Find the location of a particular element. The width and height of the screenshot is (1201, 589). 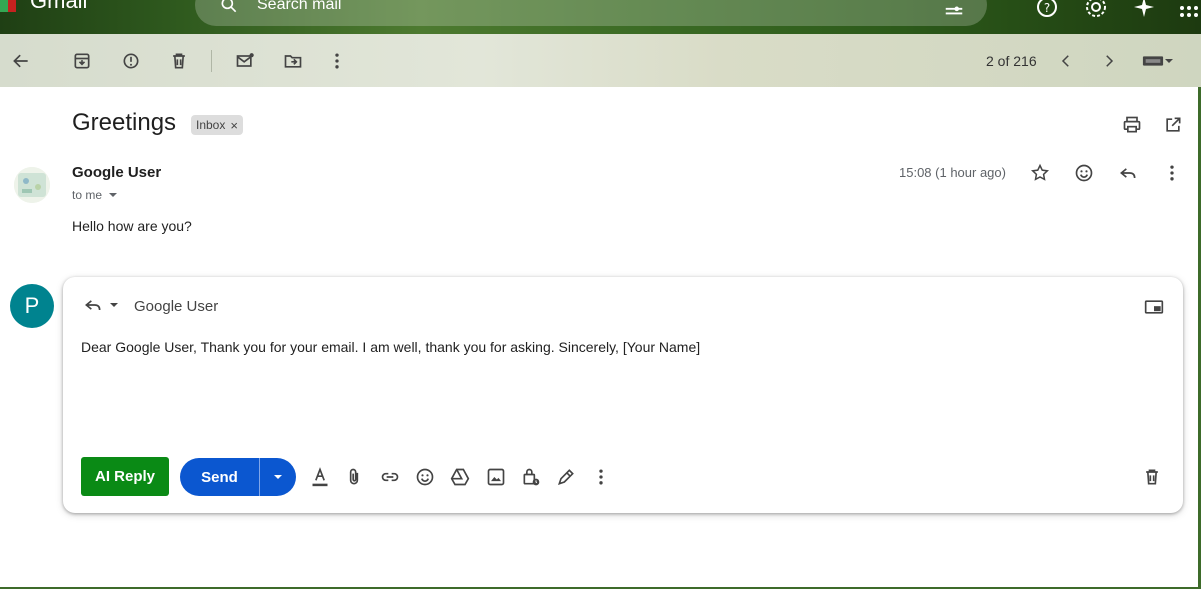

reply-type-dropdown is located at coordinates (101, 305).